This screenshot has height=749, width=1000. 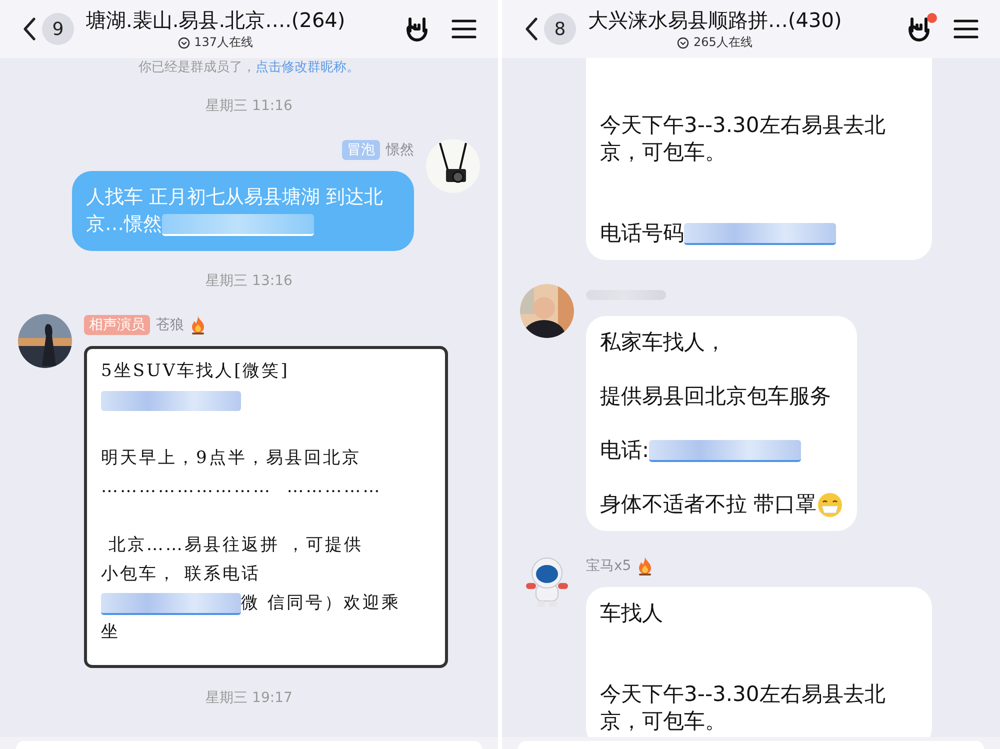 I want to click on message-line: 私家车找人，, so click(x=663, y=342).